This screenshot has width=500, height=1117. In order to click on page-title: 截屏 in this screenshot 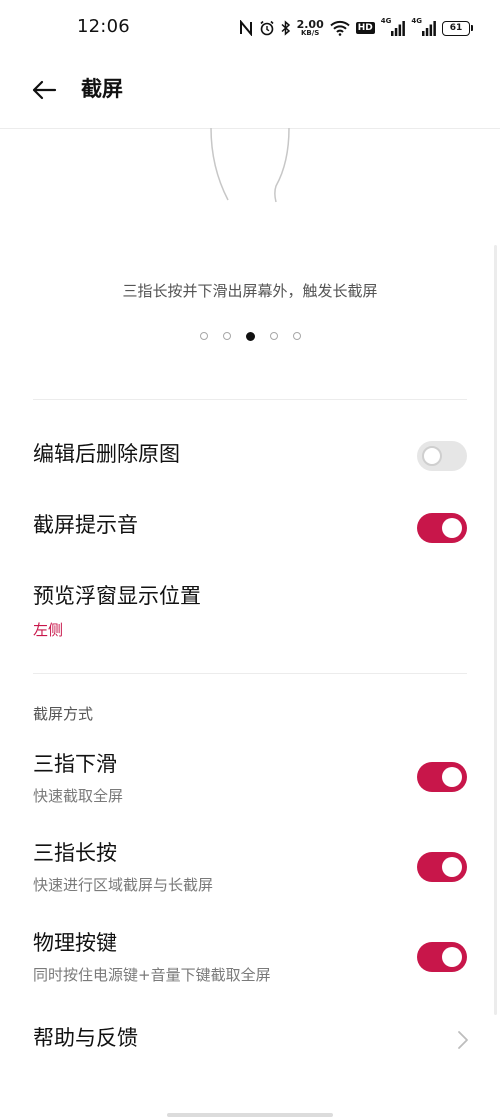, I will do `click(102, 89)`.